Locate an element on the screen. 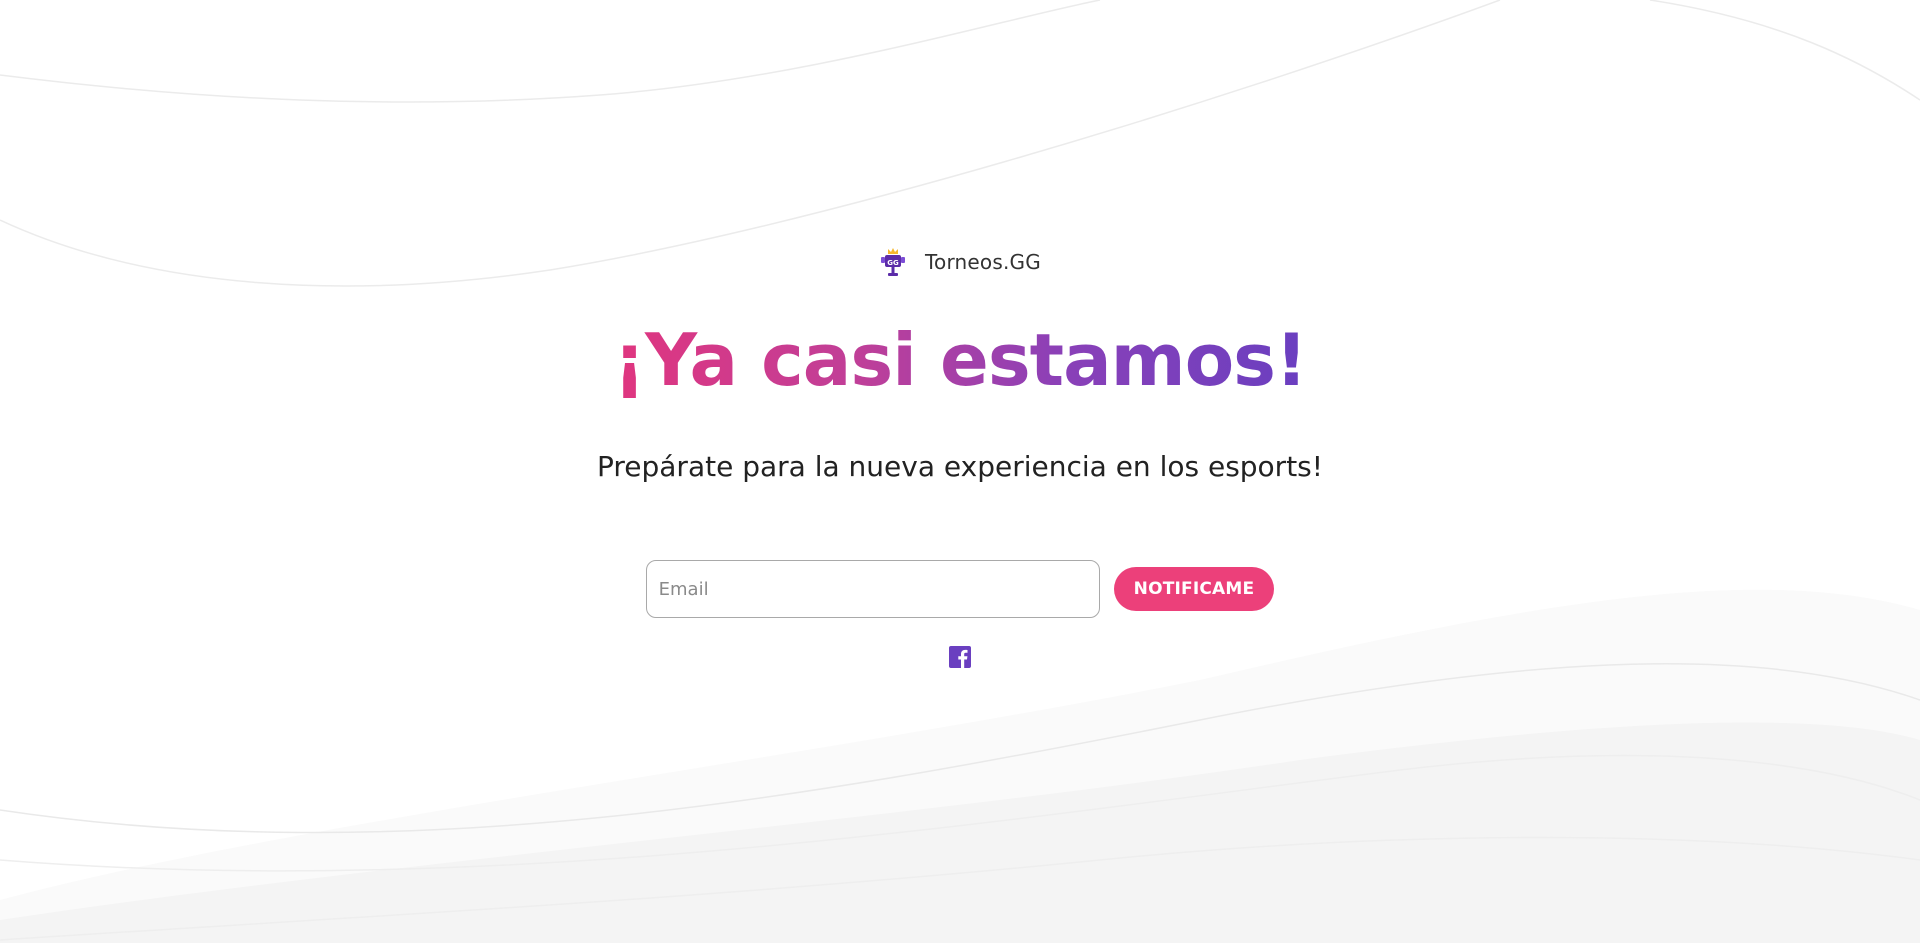  page-title-text: ¡Ya casi estamos! is located at coordinates (960, 360).